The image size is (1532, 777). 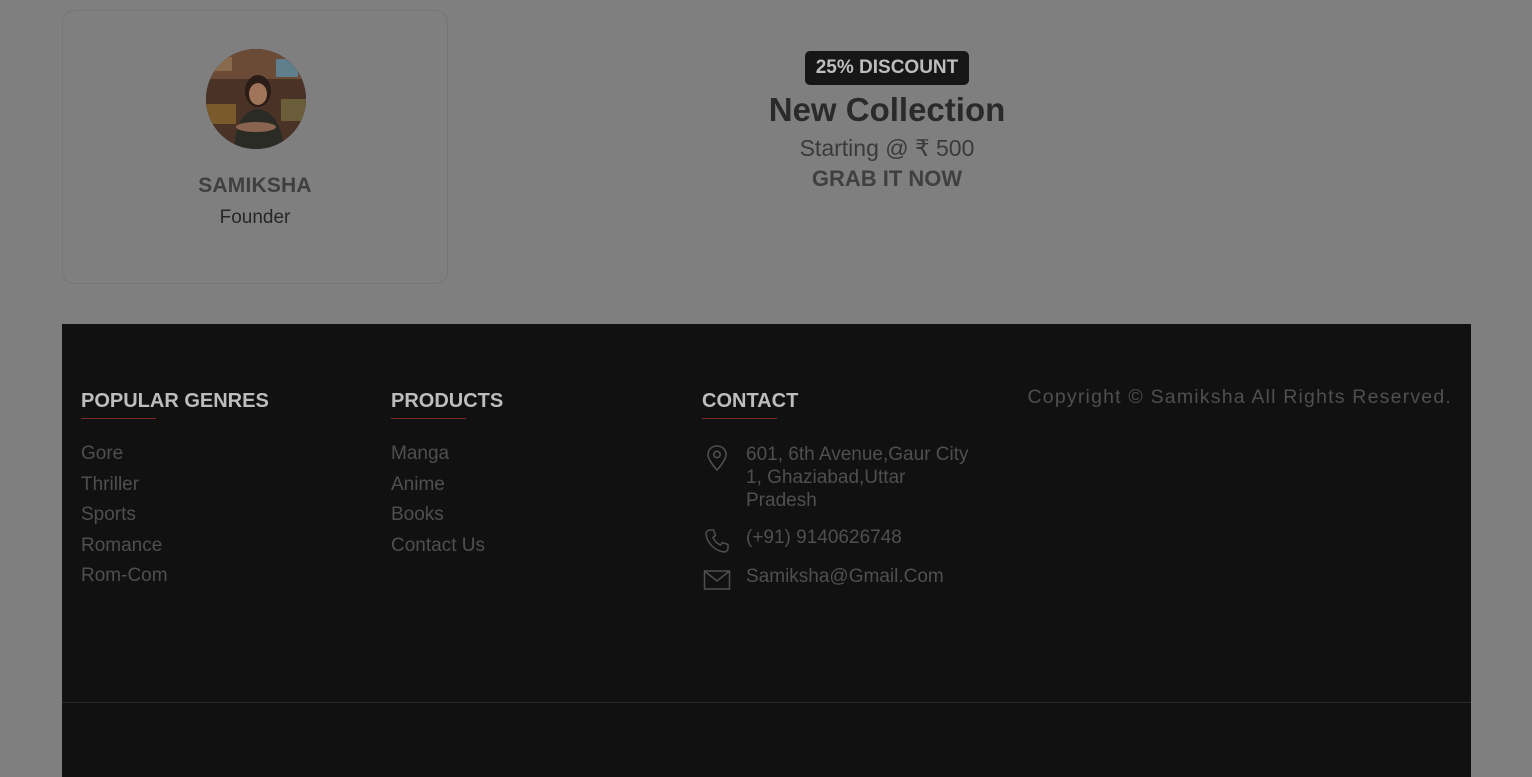 I want to click on product-link-anime: Anime, so click(x=447, y=485).